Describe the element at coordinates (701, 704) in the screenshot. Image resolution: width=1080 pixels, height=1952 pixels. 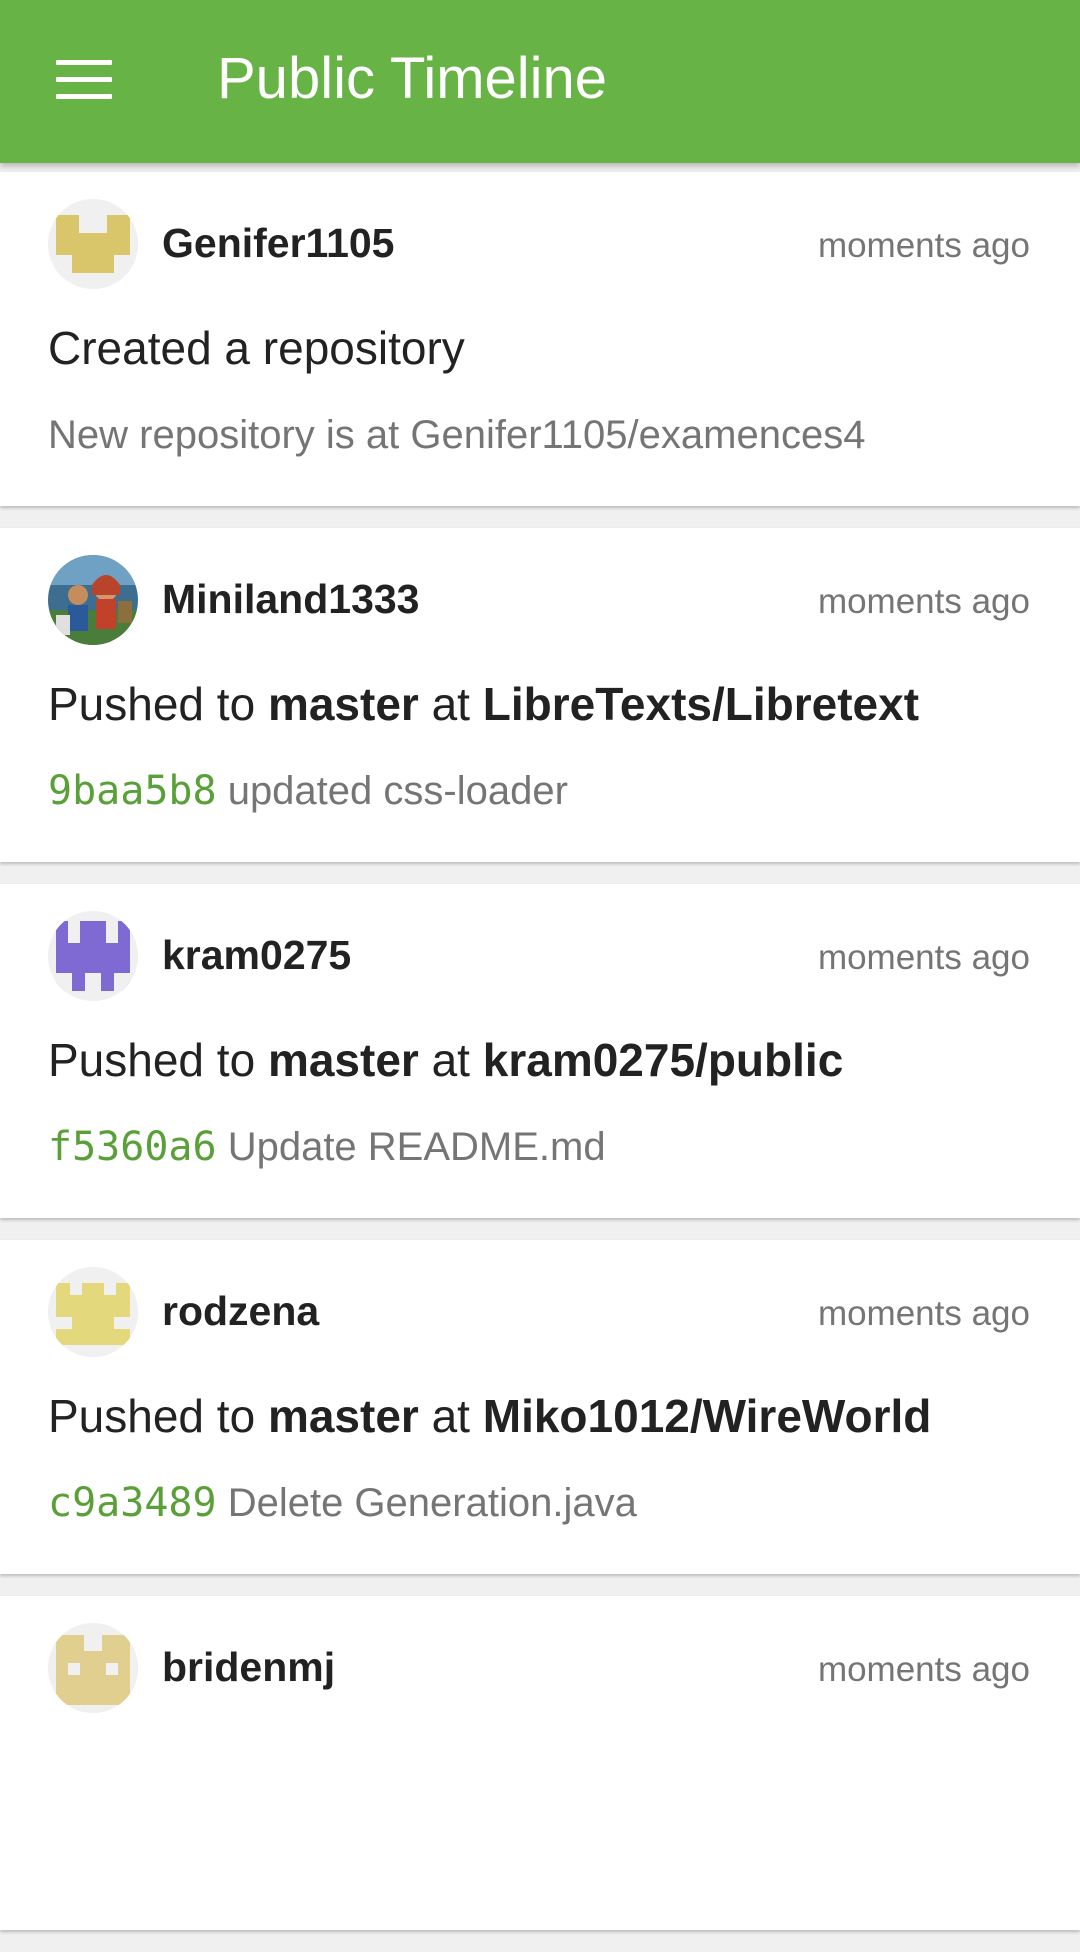
I see `repo-name: LibreTexts/Libretext` at that location.